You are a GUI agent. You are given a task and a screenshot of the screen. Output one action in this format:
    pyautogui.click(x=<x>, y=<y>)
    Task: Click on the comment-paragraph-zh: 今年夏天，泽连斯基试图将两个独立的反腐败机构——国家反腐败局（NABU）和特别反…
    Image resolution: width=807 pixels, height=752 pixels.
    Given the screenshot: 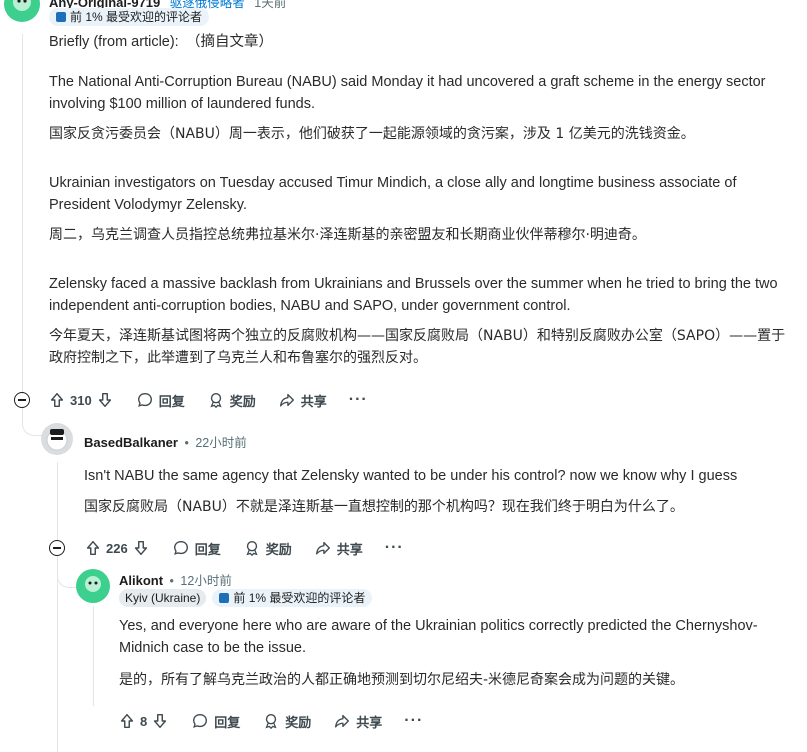 What is the action you would take?
    pyautogui.click(x=417, y=347)
    